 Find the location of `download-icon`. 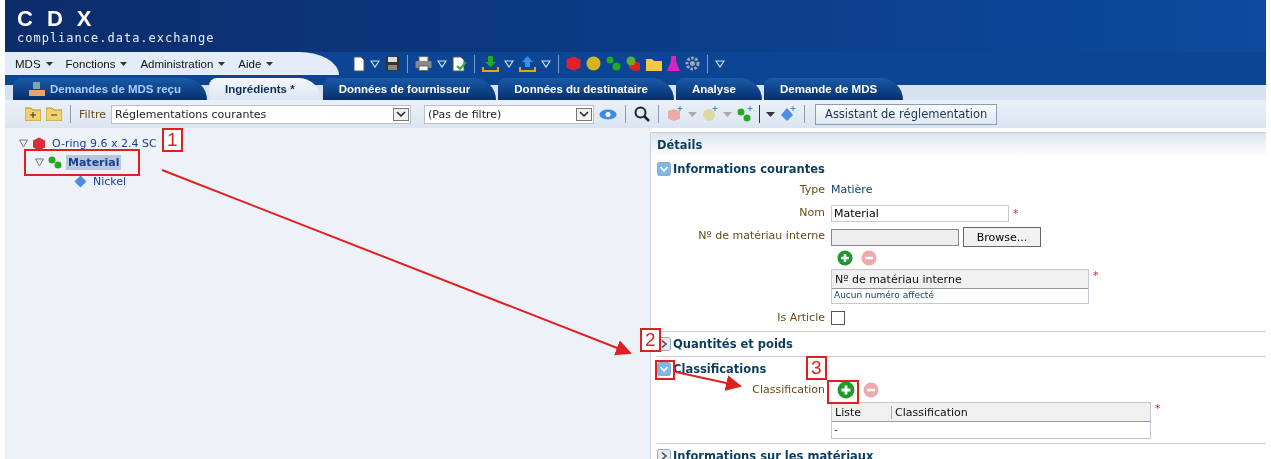

download-icon is located at coordinates (491, 63).